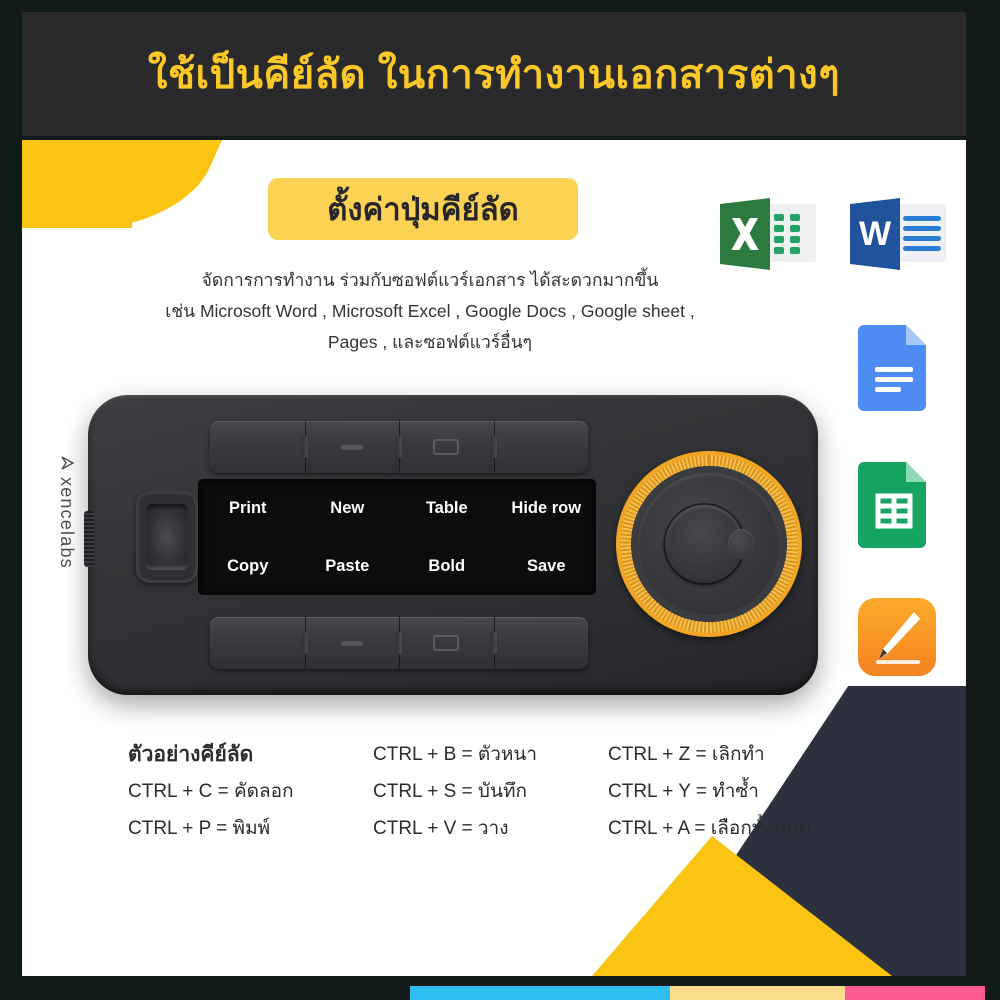 The image size is (1000, 1000). What do you see at coordinates (430, 342) in the screenshot?
I see `description-line-3: Pages , และซอฟต์แวร์อื่นๆ` at bounding box center [430, 342].